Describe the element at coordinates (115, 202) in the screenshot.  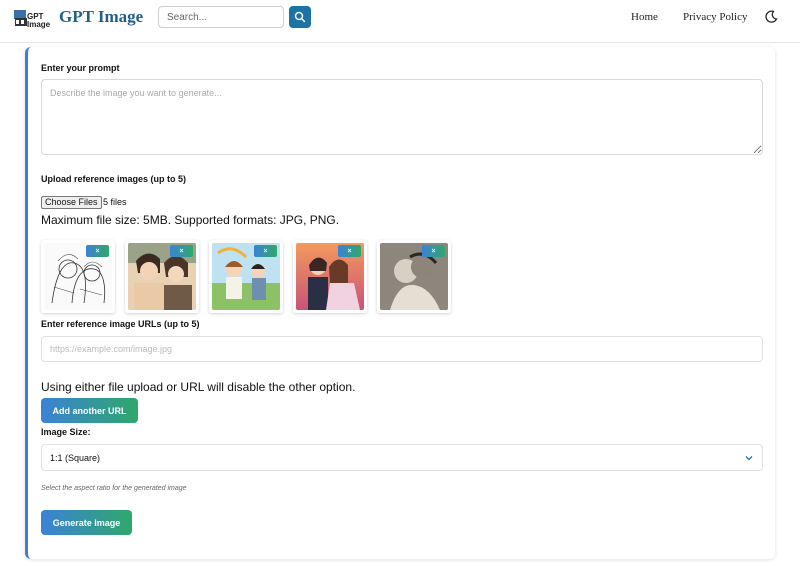
I see `file-count-text: 5 files` at that location.